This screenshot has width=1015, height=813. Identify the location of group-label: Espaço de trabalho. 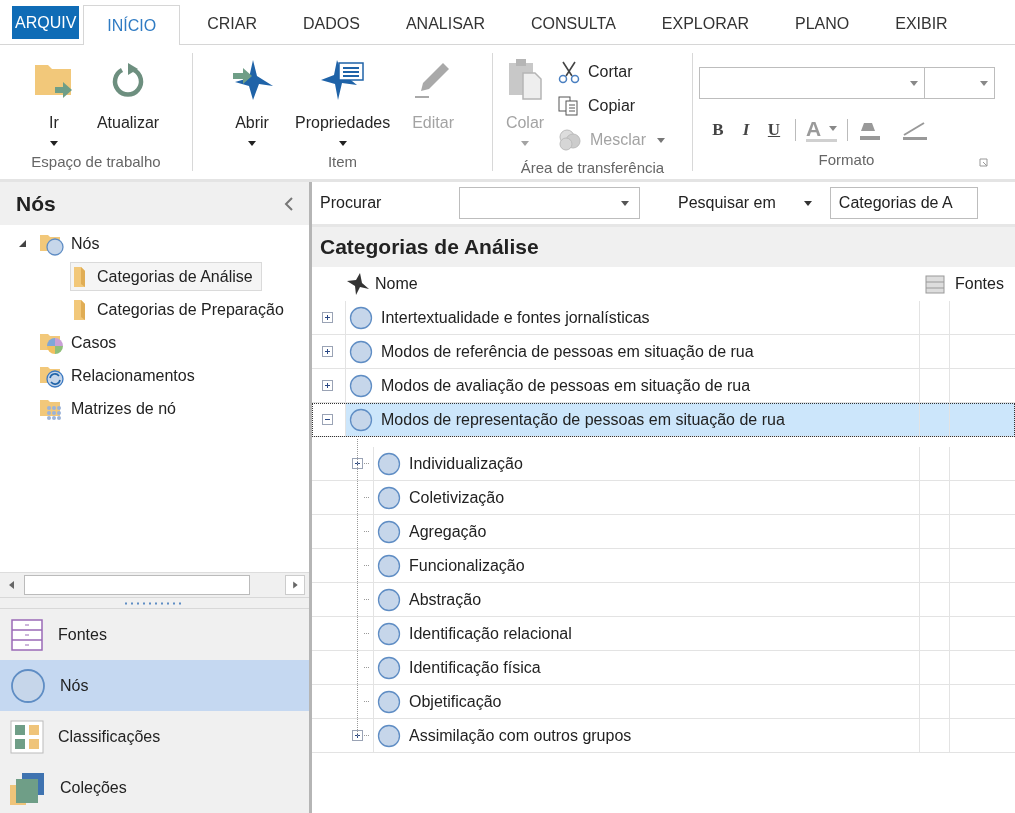
(96, 161).